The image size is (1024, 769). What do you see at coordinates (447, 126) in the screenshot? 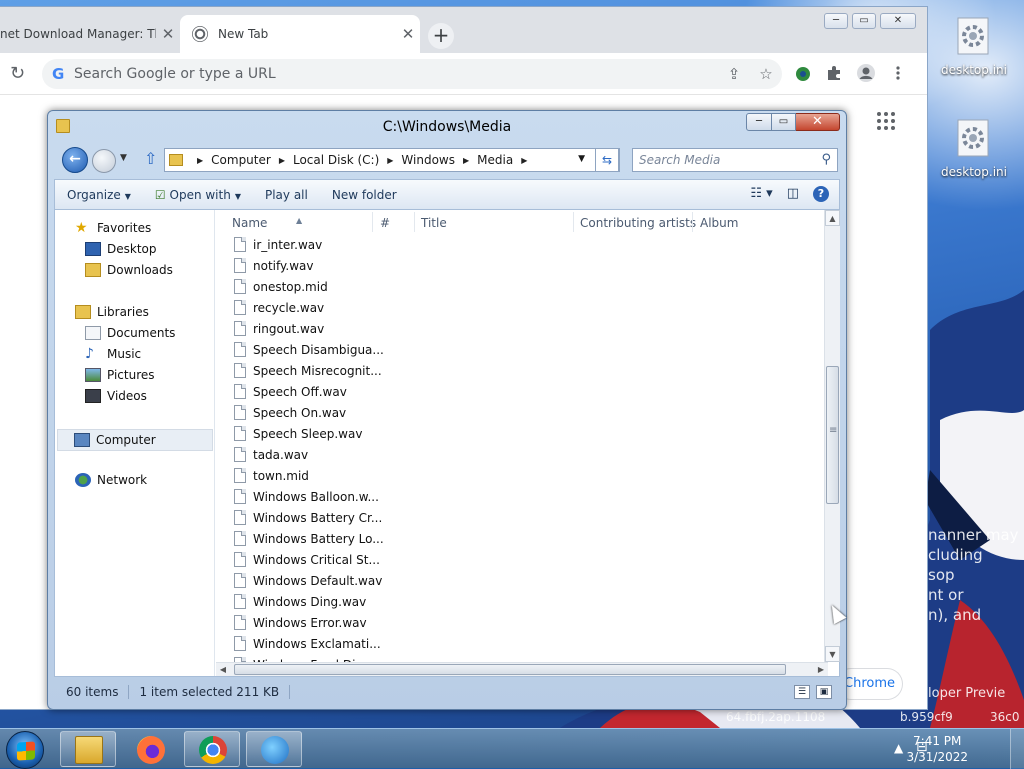
I see `explorer-titlebar: C:\Windows\Media ─ ▭ ✕` at bounding box center [447, 126].